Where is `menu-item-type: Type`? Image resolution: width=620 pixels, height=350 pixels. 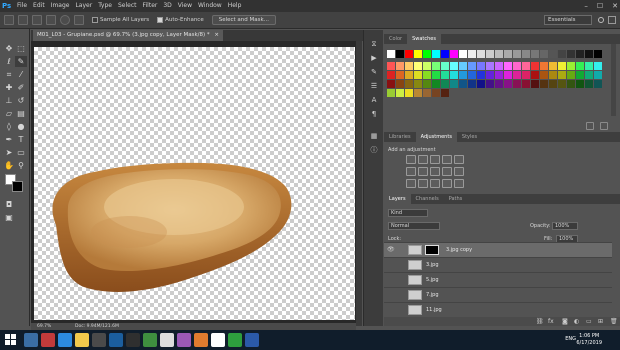
menu-item-type: Type is located at coordinates (105, 6).